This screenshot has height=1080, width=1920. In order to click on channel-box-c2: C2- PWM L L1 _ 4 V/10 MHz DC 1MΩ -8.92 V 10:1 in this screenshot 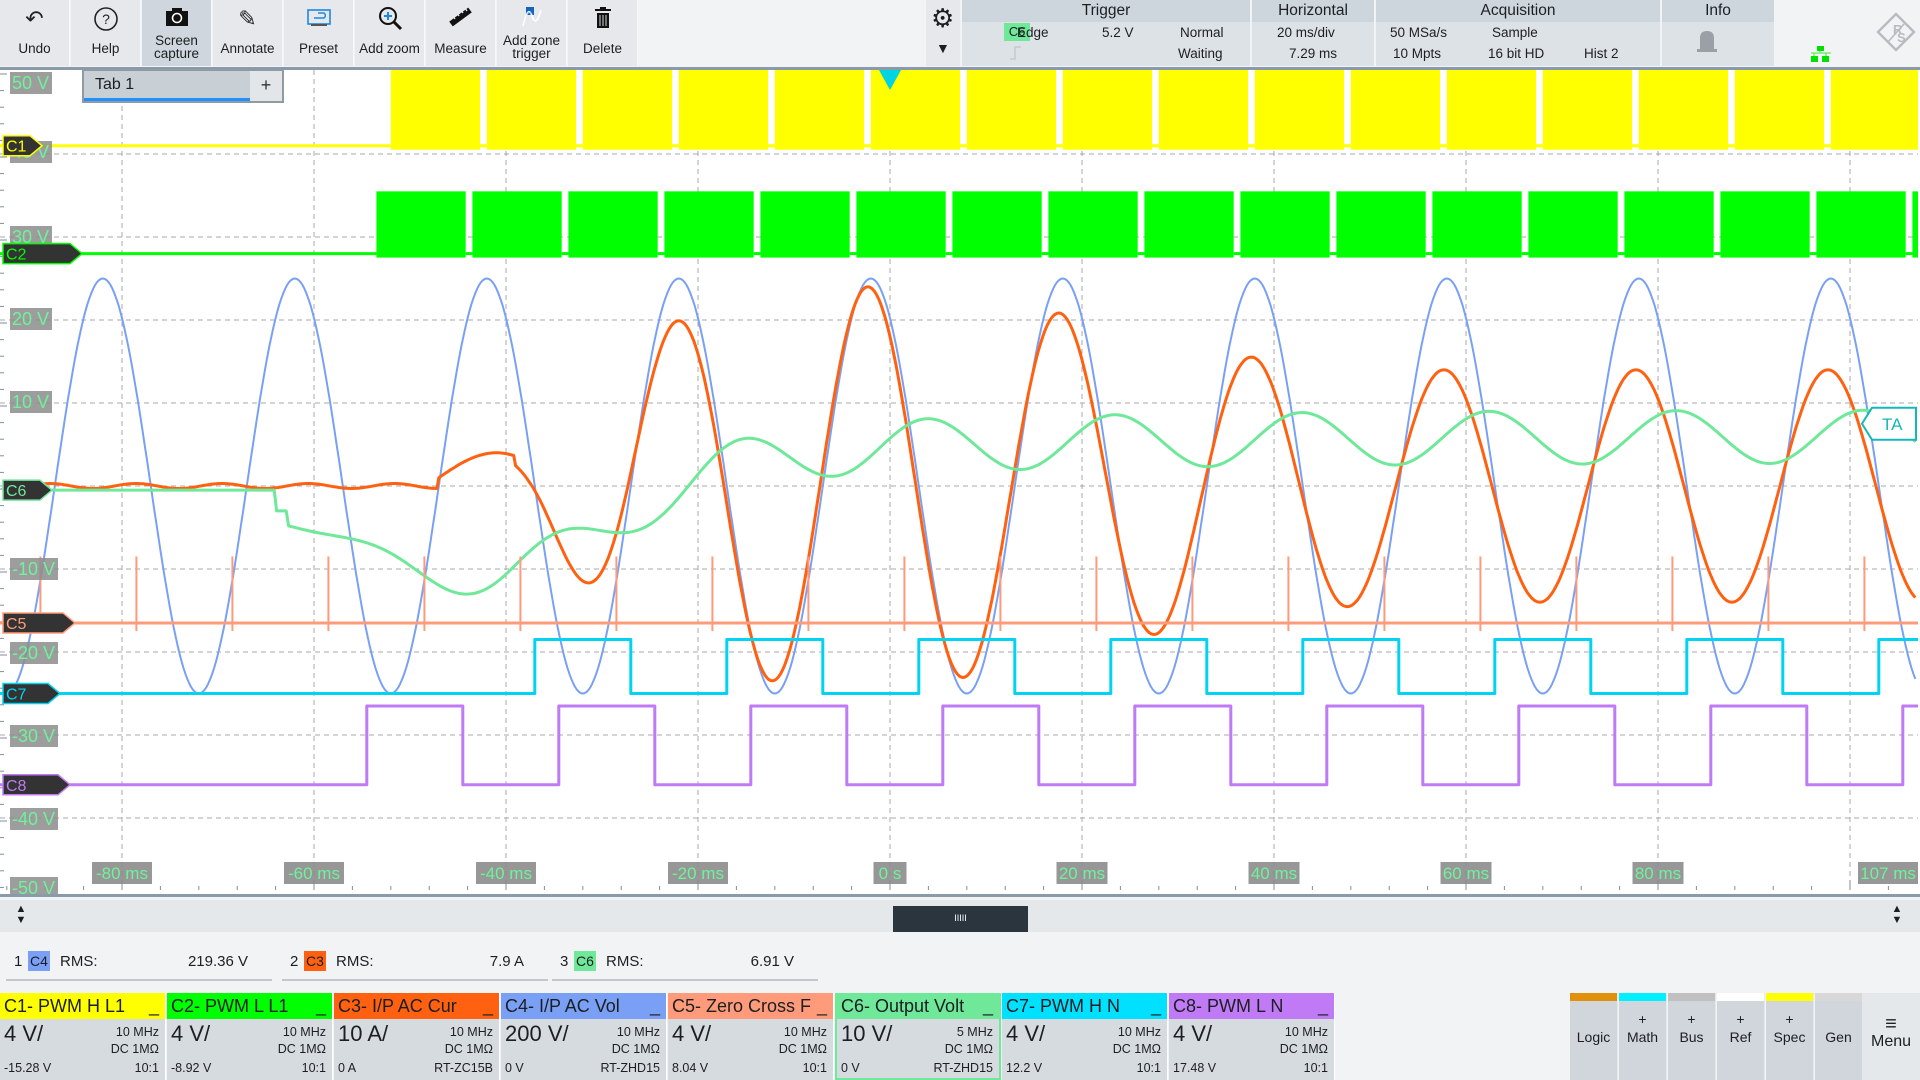, I will do `click(250, 1036)`.